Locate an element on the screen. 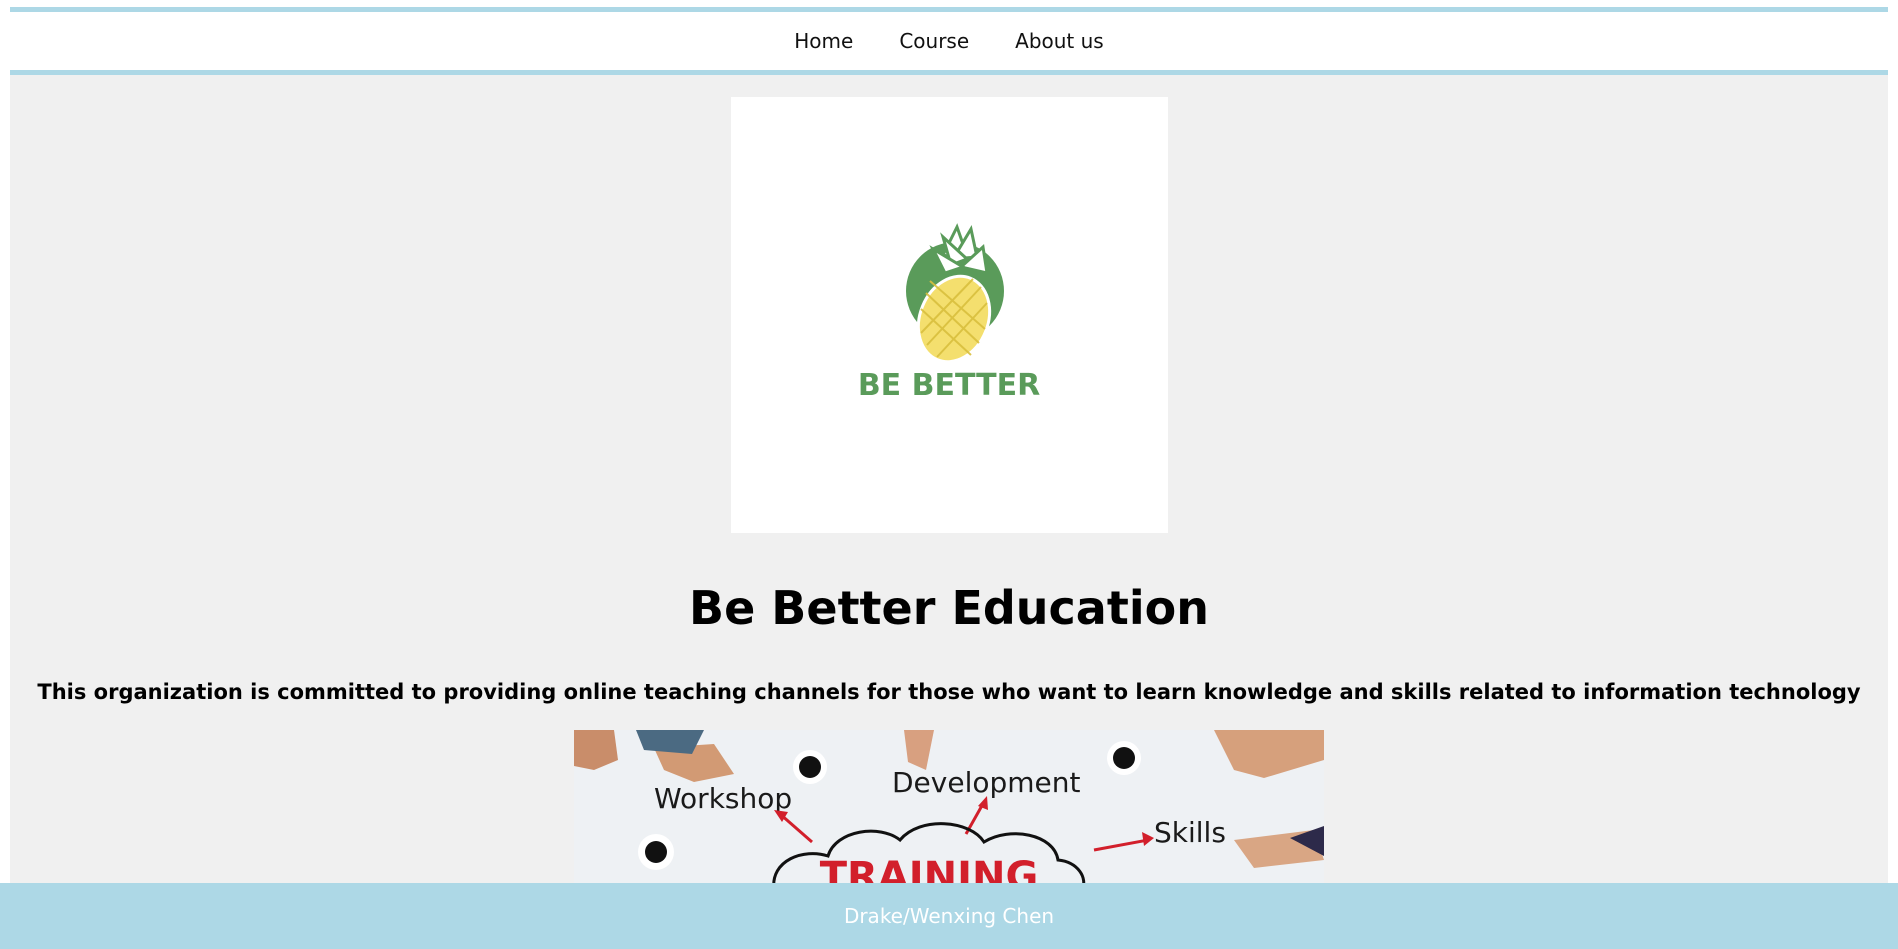 This screenshot has width=1898, height=949. pineapple-logo-icon: BE BETTER is located at coordinates (949, 313).